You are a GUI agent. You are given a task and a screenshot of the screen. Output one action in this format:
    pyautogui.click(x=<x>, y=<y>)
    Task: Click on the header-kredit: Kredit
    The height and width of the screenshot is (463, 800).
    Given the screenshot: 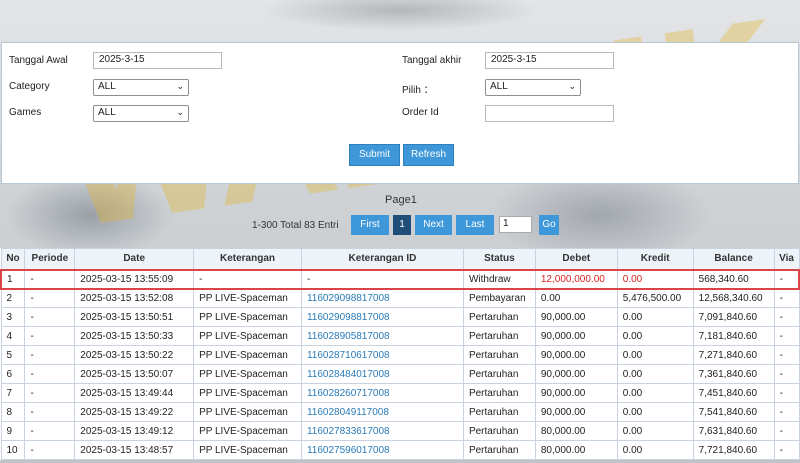 What is the action you would take?
    pyautogui.click(x=655, y=259)
    